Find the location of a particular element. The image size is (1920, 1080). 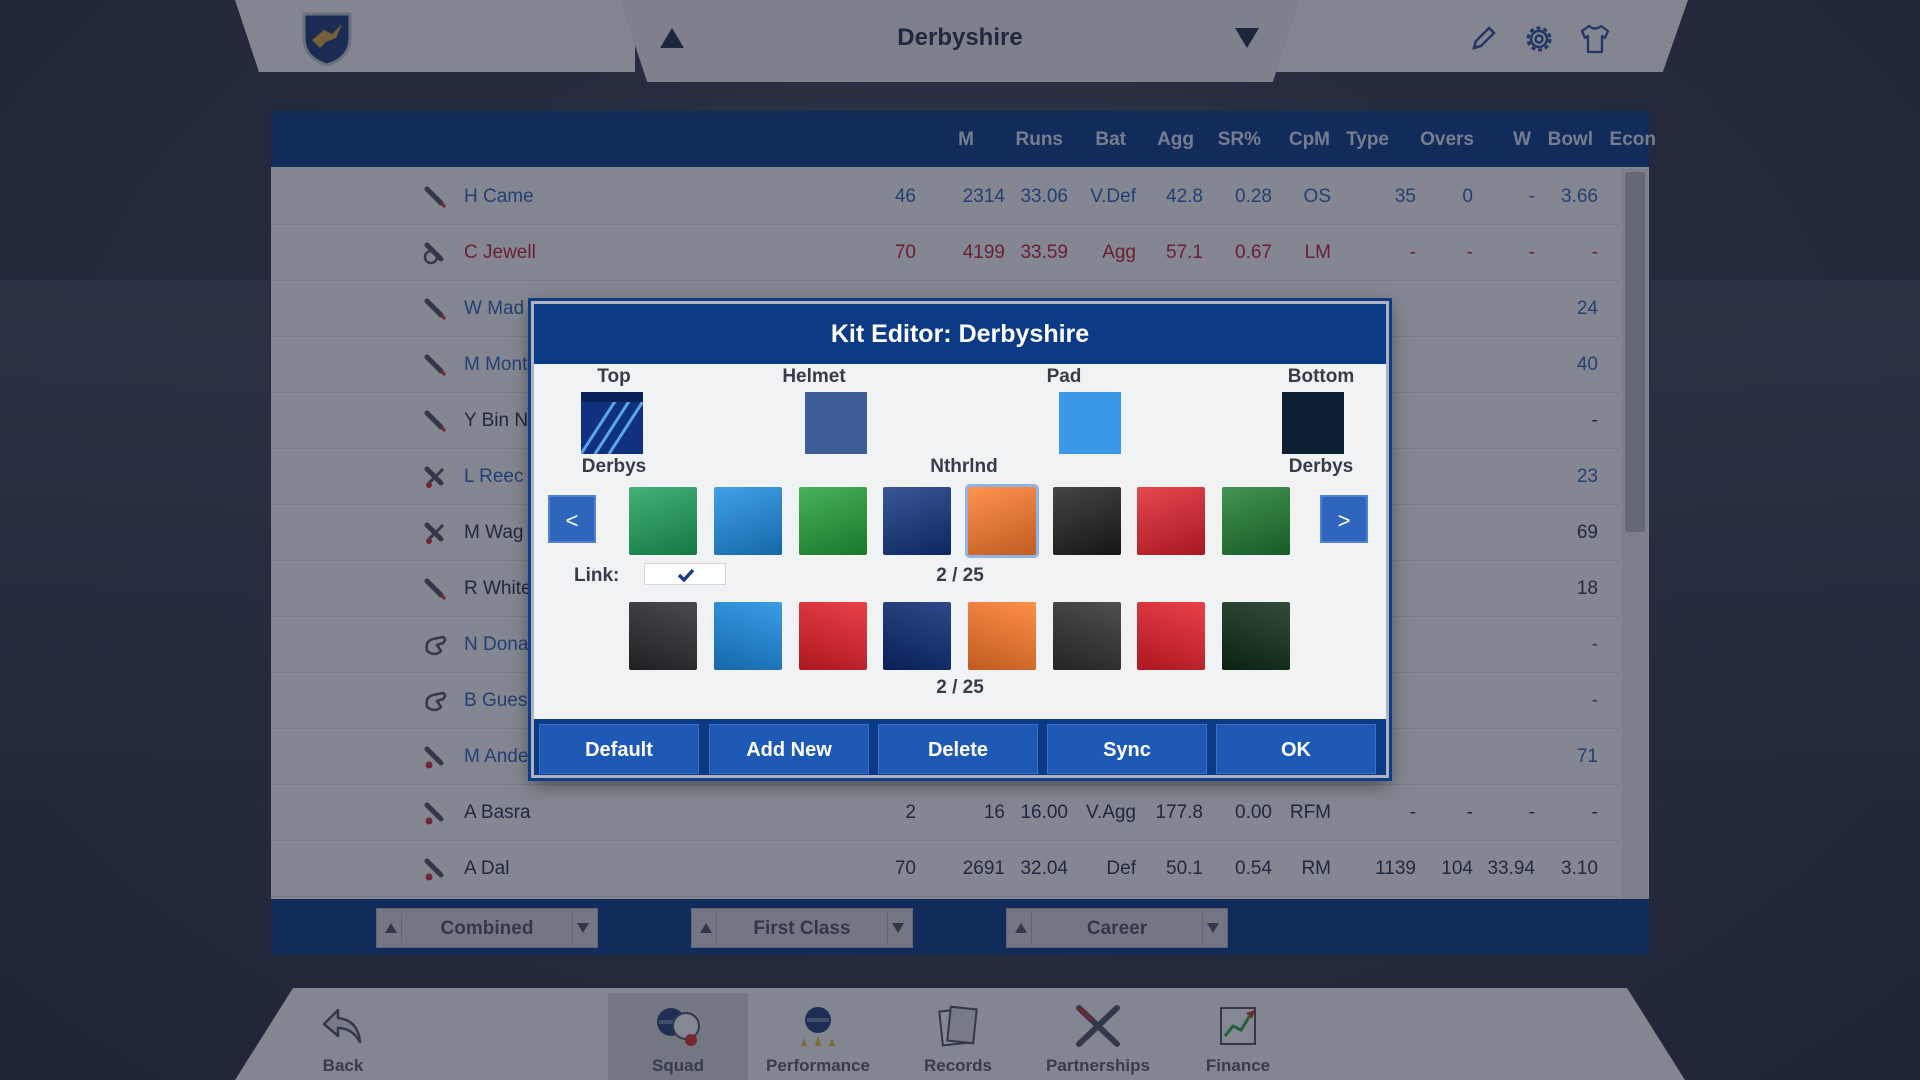

previous-kit-button: < is located at coordinates (572, 519).